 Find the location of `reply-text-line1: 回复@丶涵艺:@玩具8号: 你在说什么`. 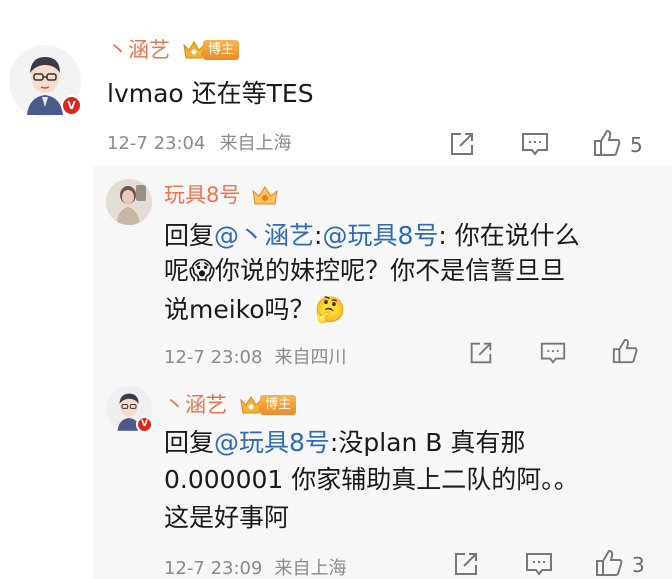

reply-text-line1: 回复@丶涵艺:@玩具8号: 你在说什么 is located at coordinates (372, 235).